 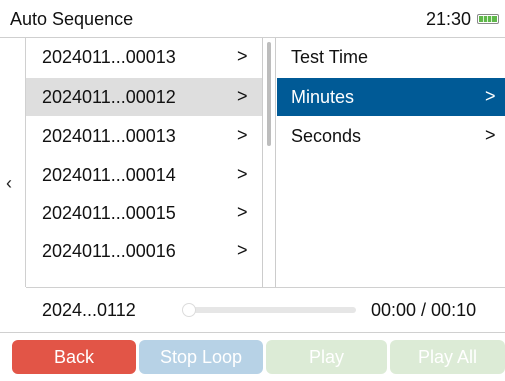 I want to click on play-all-button: Play All, so click(x=447, y=357).